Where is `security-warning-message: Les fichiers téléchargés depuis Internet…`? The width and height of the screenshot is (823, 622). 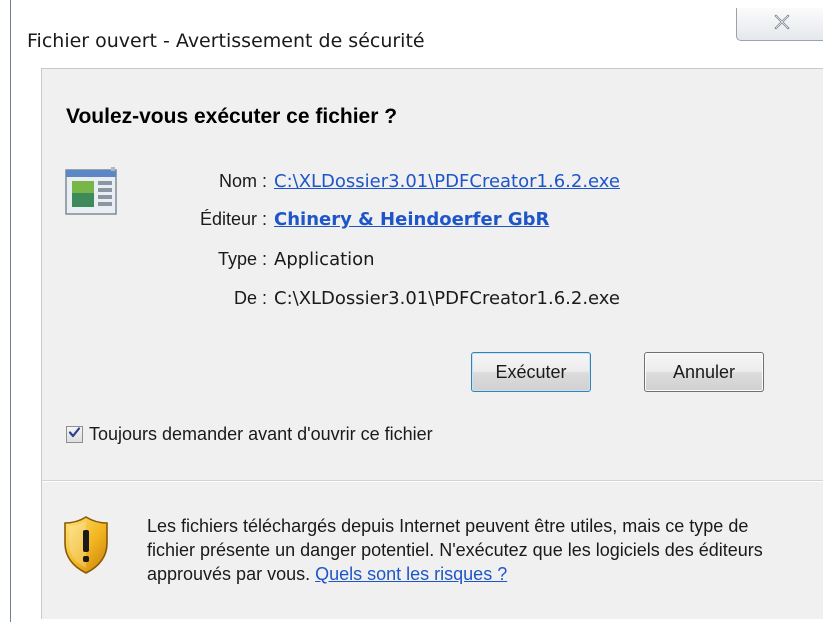
security-warning-message: Les fichiers téléchargés depuis Internet… is located at coordinates (467, 550).